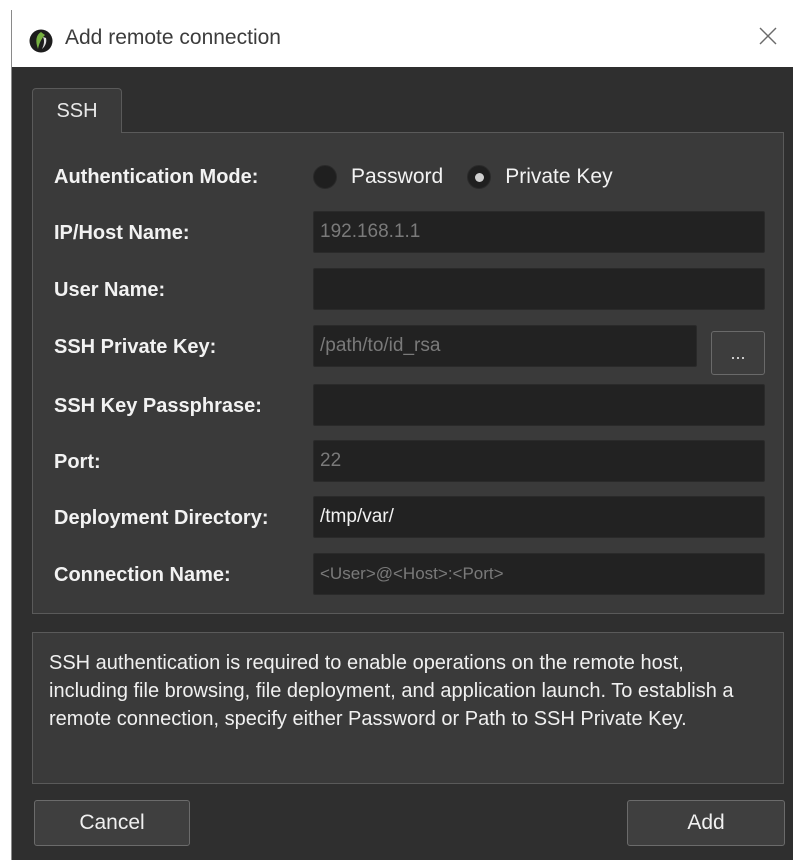  What do you see at coordinates (158, 406) in the screenshot?
I see `passphrase-label: SSH Key Passphrase:` at bounding box center [158, 406].